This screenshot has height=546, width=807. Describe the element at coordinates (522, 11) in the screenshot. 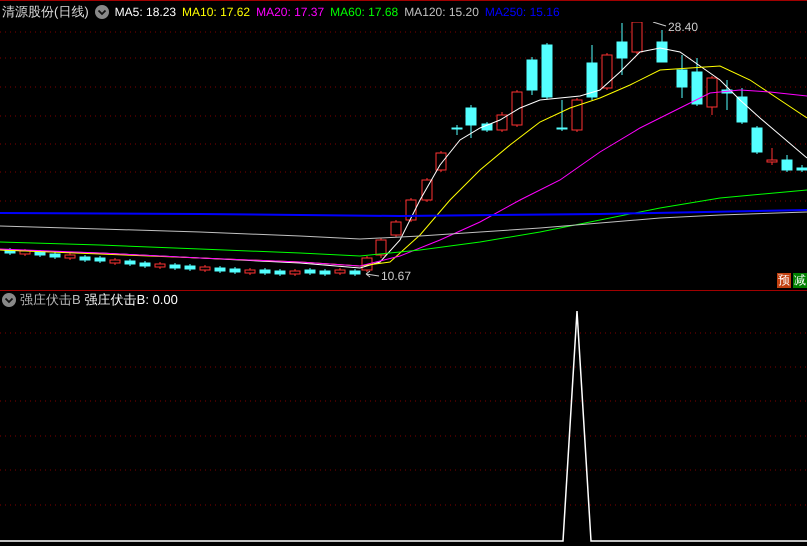

I see `indicator-value: MA250: 15.16` at that location.